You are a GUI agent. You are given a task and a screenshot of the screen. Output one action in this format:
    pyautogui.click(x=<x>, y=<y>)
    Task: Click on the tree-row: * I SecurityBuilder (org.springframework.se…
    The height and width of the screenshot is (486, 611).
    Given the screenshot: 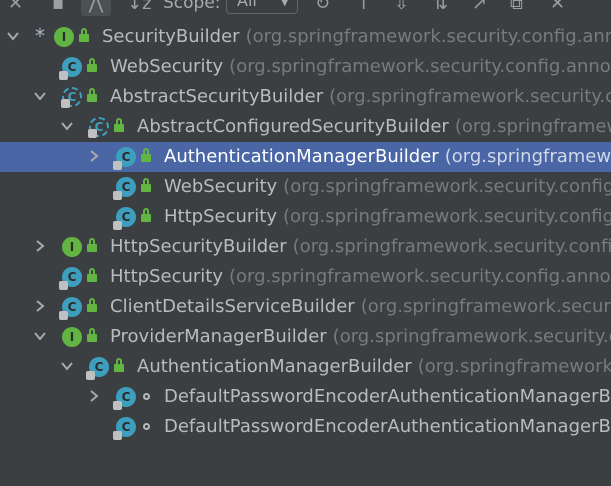 What is the action you would take?
    pyautogui.click(x=305, y=37)
    